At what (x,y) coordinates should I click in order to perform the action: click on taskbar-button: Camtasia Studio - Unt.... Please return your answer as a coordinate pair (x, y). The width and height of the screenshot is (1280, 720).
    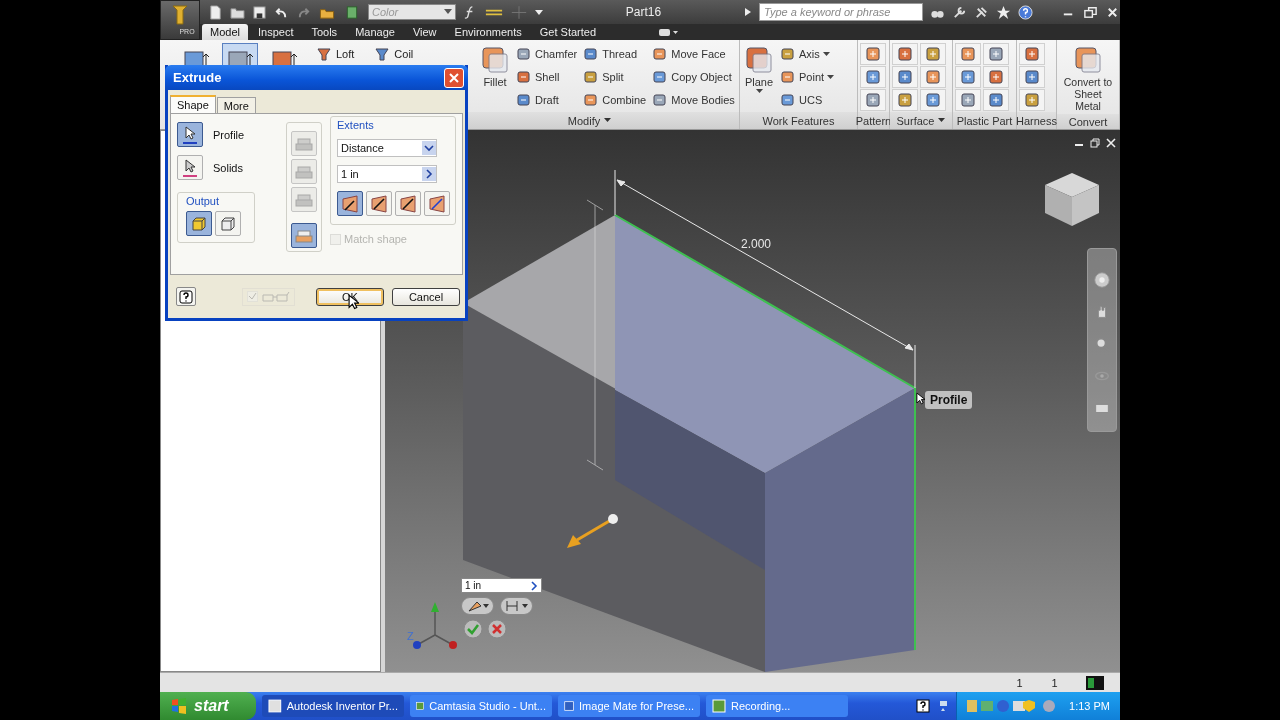
    Looking at the image, I should click on (481, 706).